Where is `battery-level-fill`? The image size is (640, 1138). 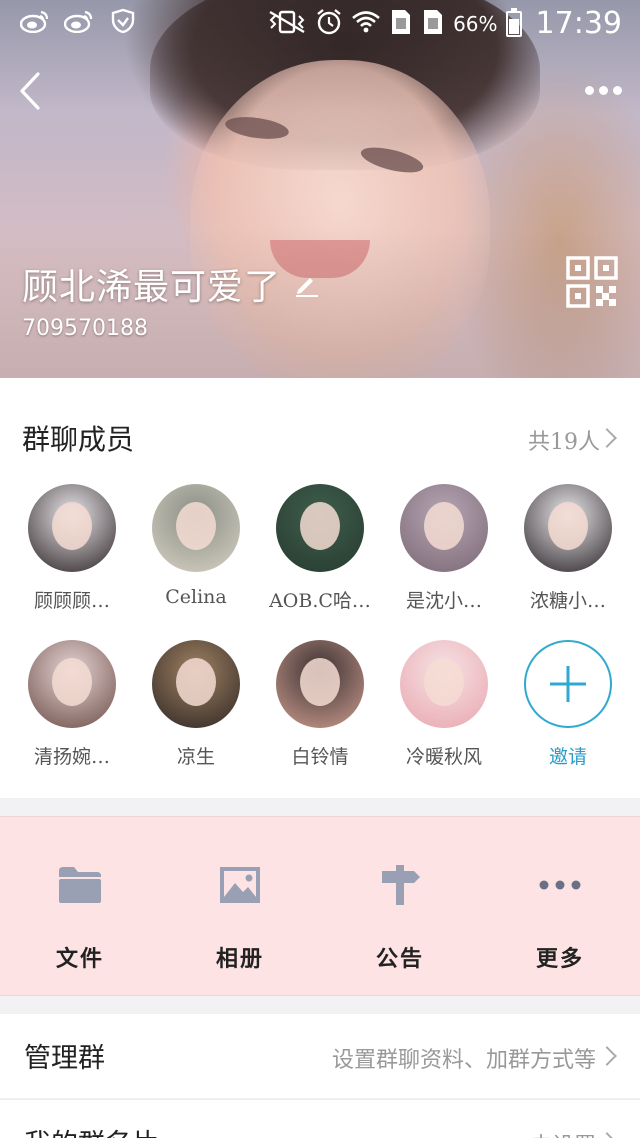 battery-level-fill is located at coordinates (513, 26).